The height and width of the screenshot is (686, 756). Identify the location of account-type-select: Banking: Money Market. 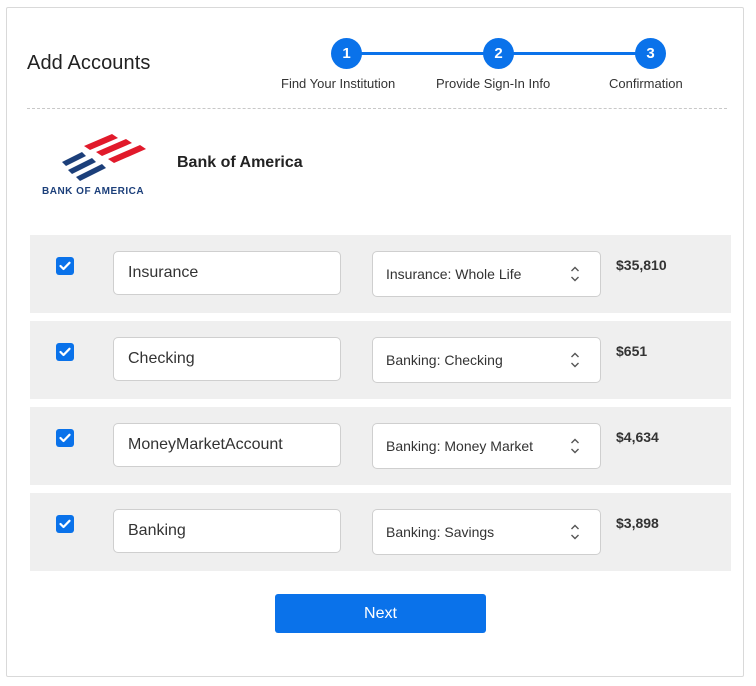
(486, 446).